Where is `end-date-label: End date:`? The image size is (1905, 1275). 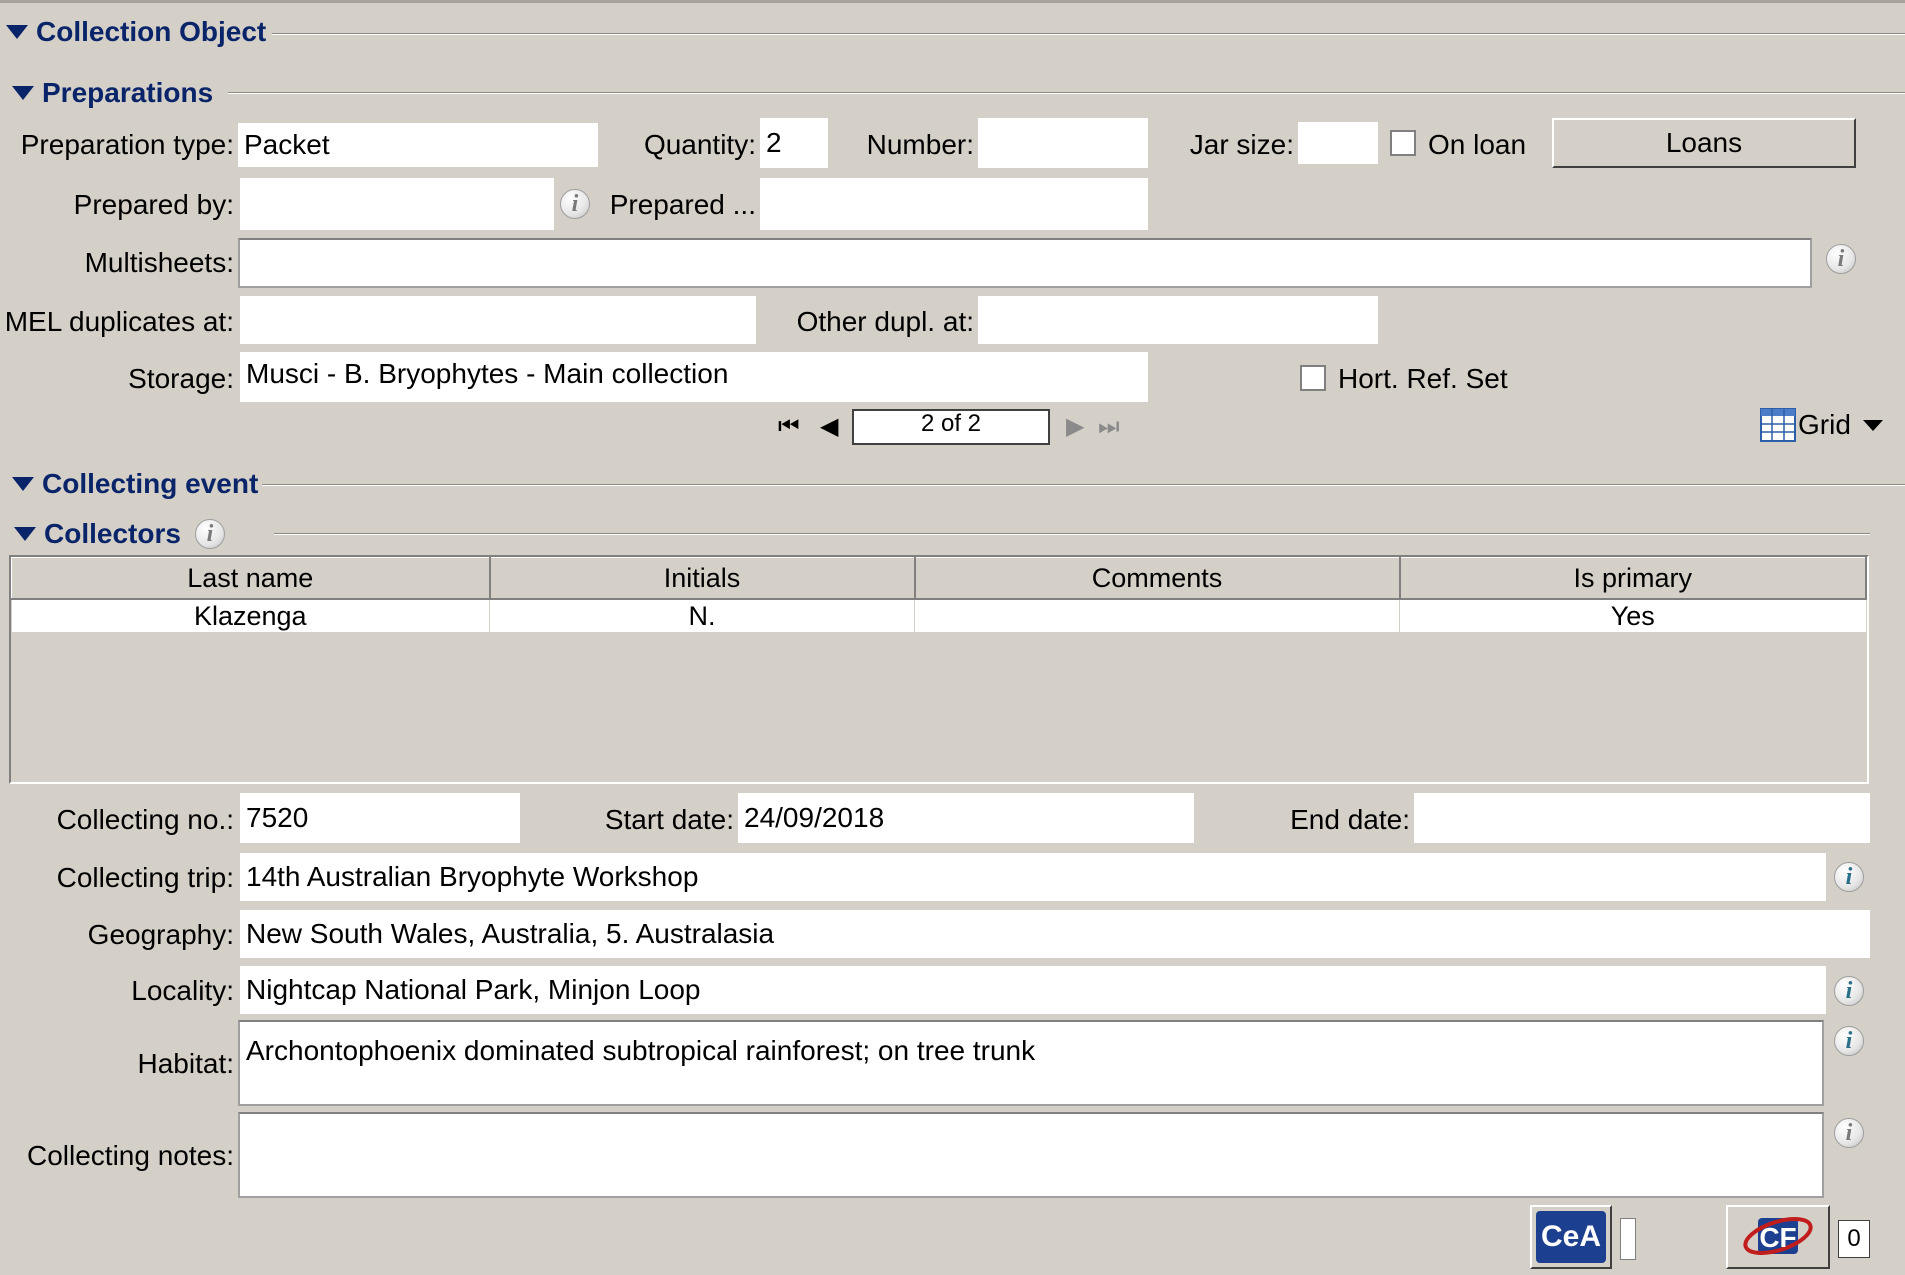 end-date-label: End date: is located at coordinates (1350, 819).